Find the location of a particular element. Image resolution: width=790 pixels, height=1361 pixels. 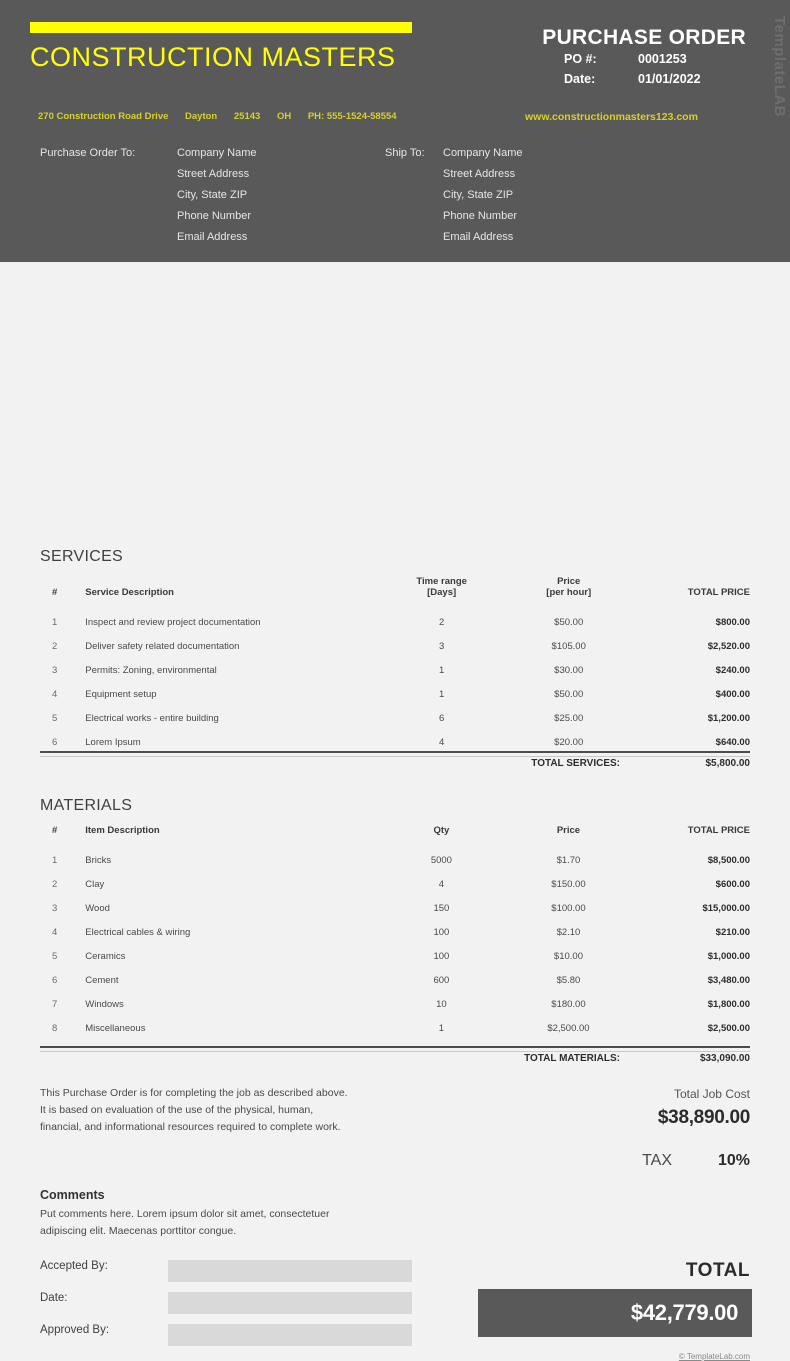

row-description: Inspect and review project documentation is located at coordinates (173, 622).